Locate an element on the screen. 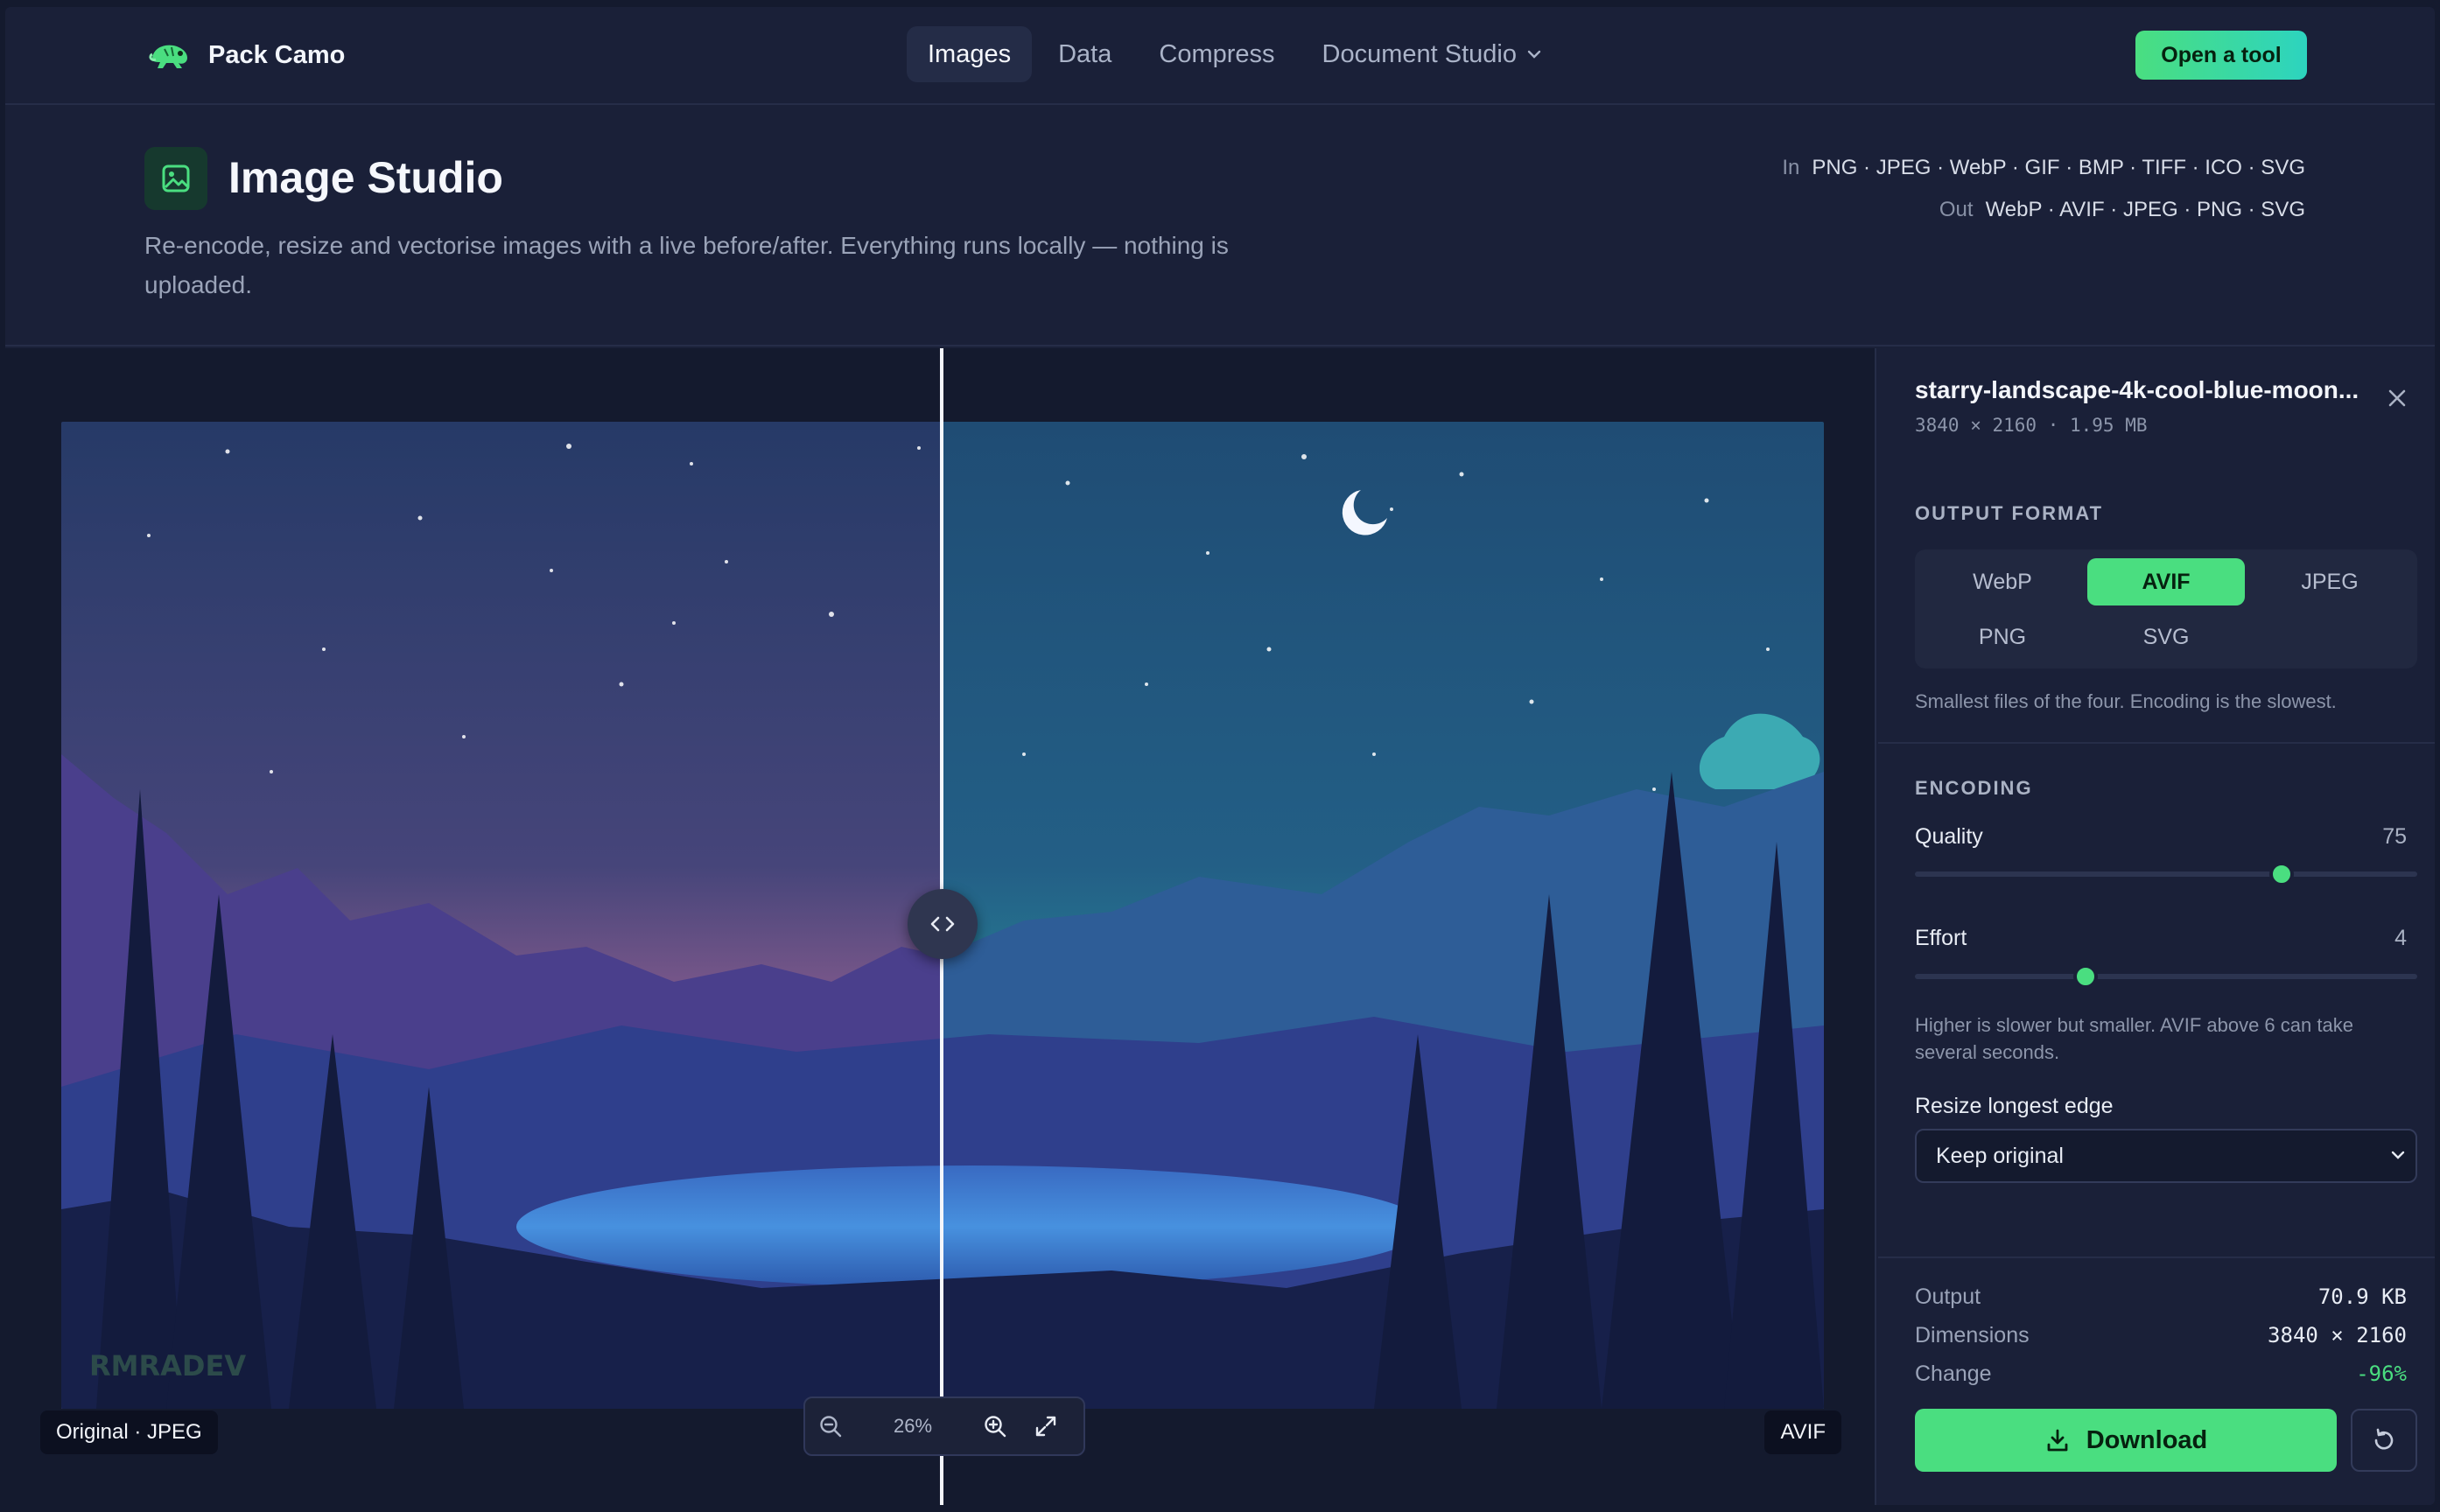 This screenshot has height=1512, width=2440. nav-label: Data is located at coordinates (1085, 53).